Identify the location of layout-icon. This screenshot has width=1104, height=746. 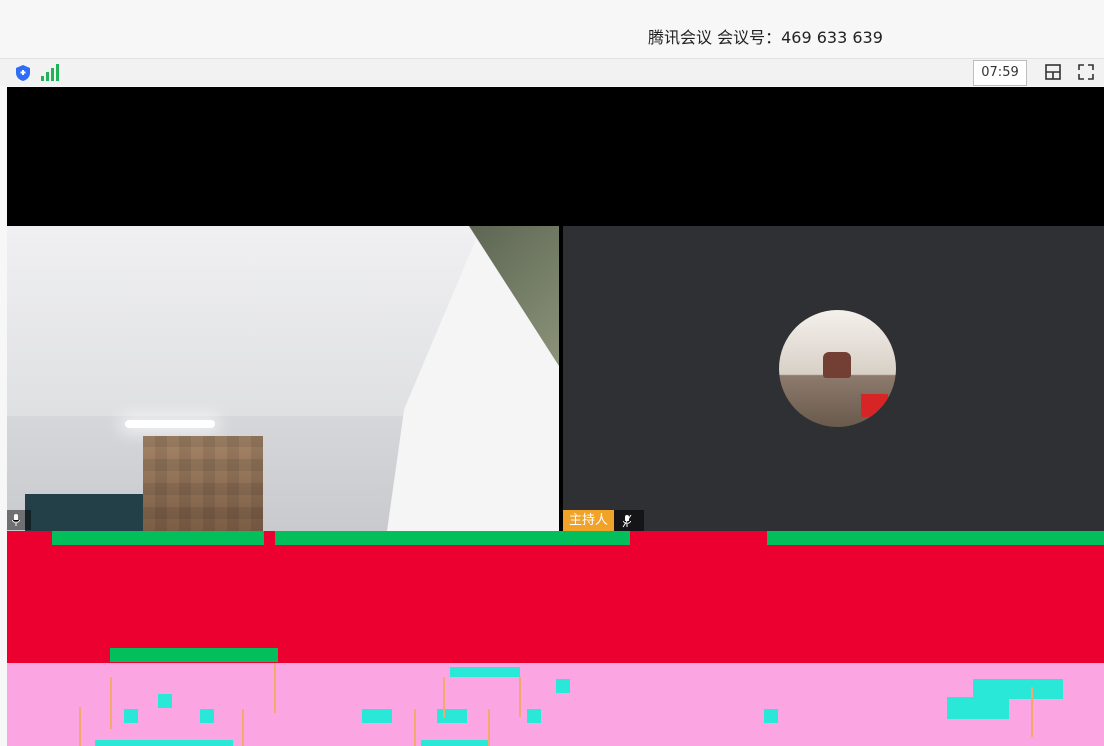
(1053, 72).